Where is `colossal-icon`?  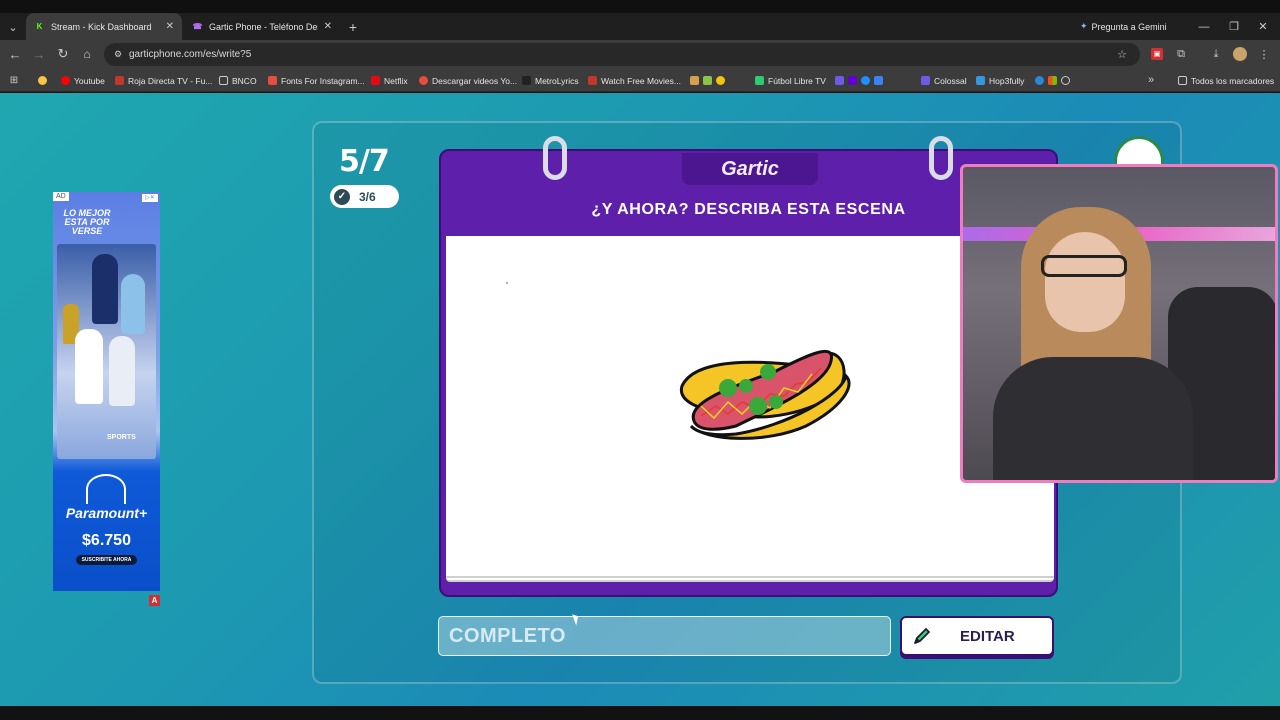
colossal-icon is located at coordinates (925, 80).